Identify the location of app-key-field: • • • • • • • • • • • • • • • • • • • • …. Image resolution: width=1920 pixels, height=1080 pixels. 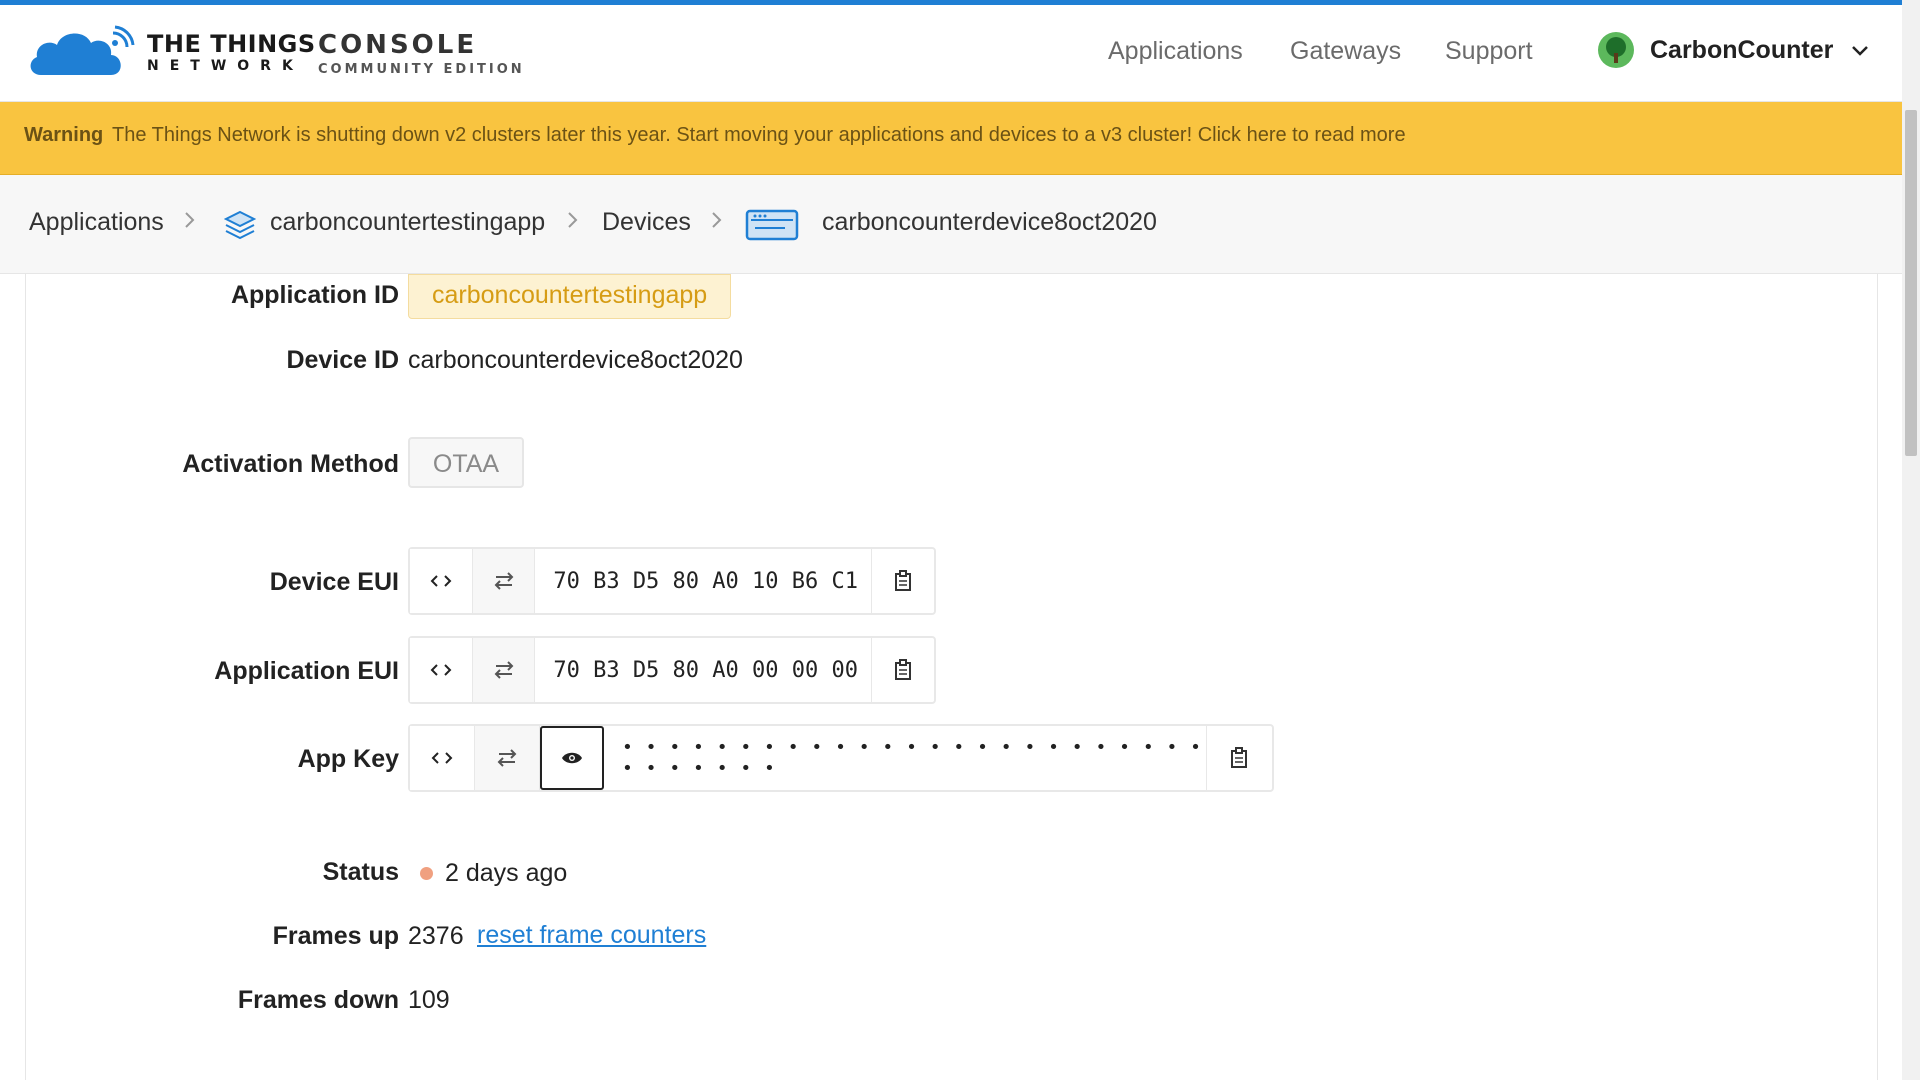
(841, 758).